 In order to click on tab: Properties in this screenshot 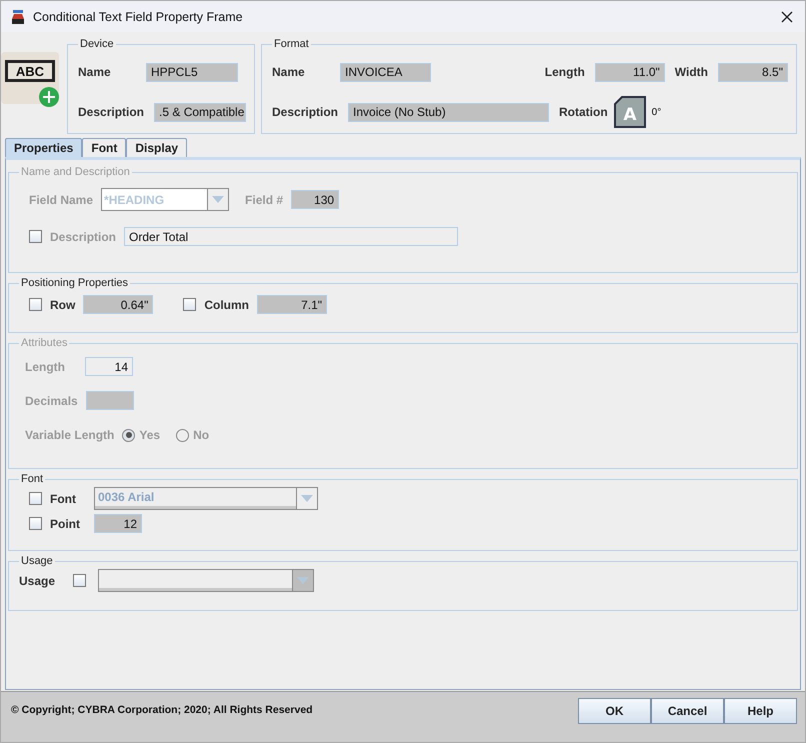, I will do `click(43, 147)`.